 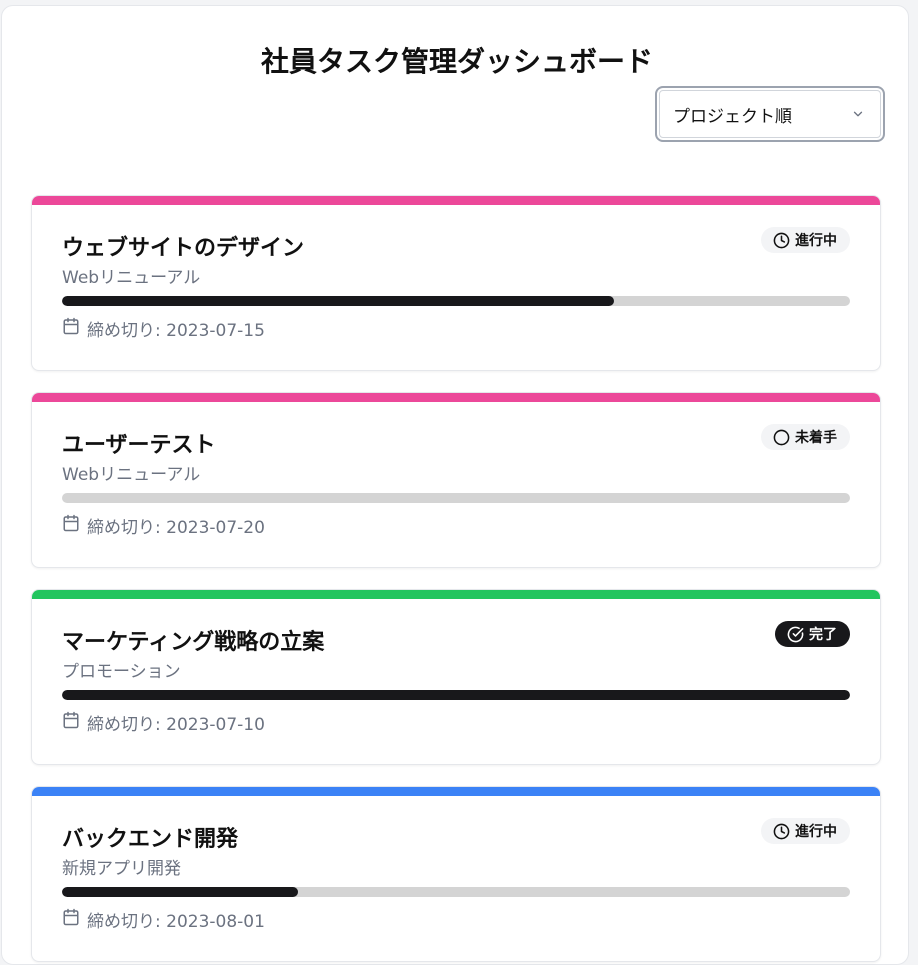 What do you see at coordinates (183, 248) in the screenshot?
I see `task-title: ウェブサイトのデザイン` at bounding box center [183, 248].